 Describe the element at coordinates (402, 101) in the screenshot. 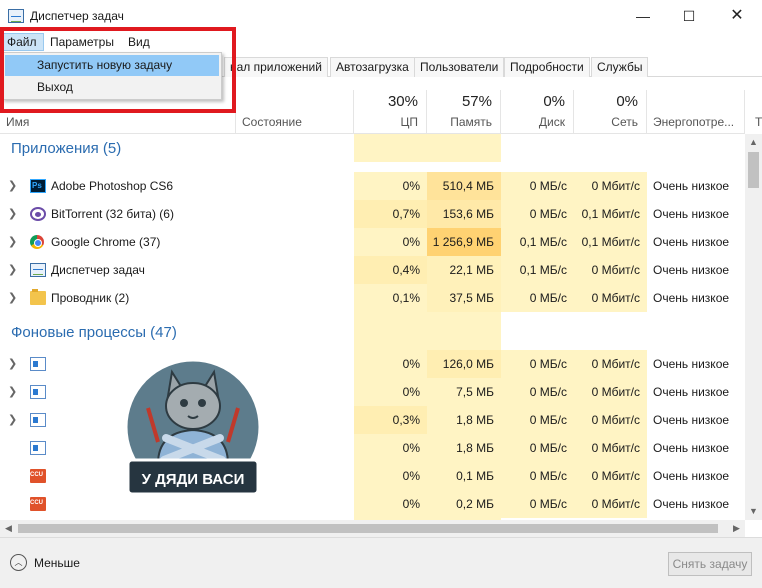

I see `cpu-total: 30%` at that location.